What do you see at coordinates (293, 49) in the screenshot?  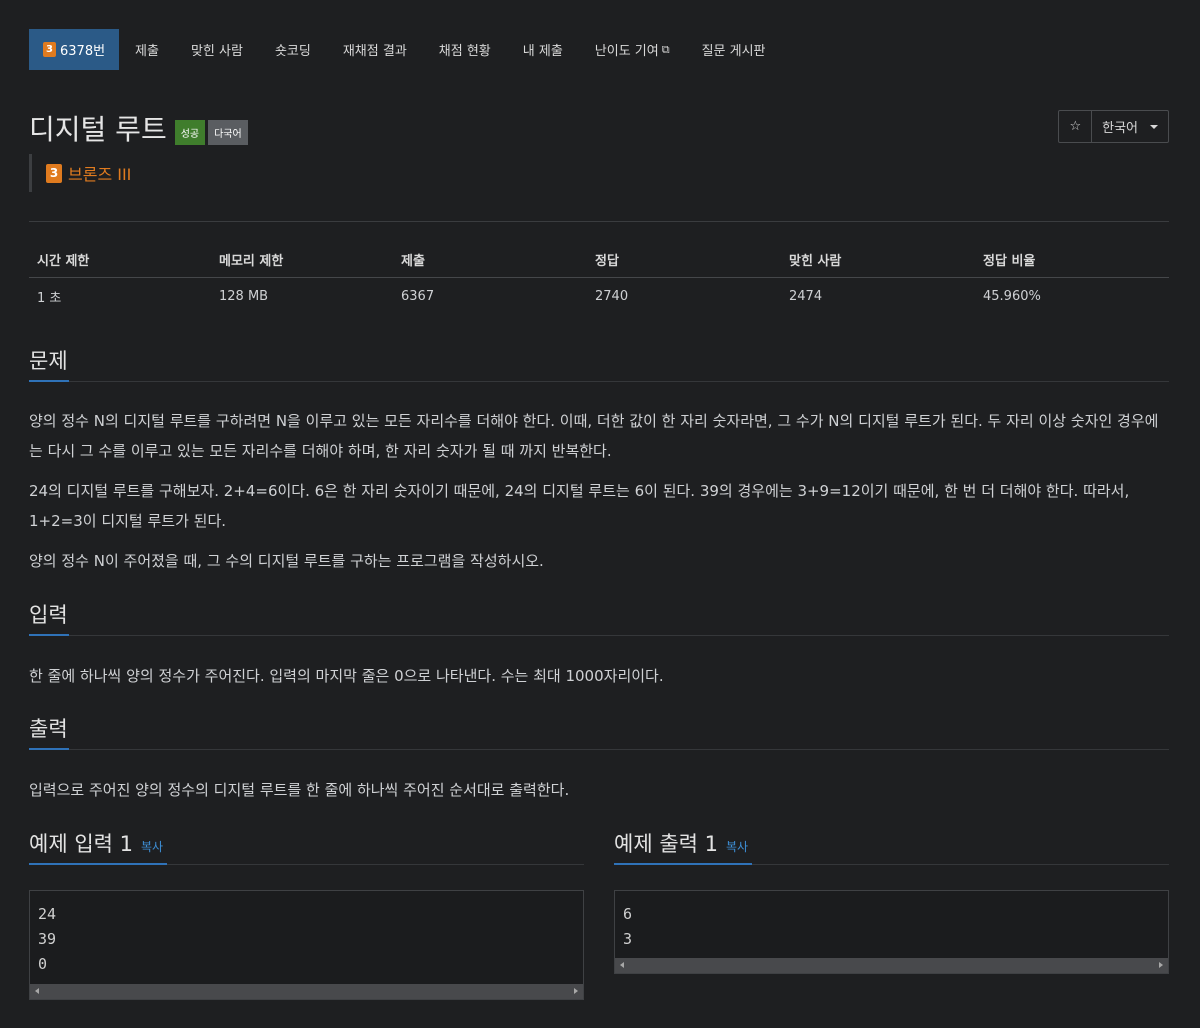 I see `tab-short-coding: 숏코딩` at bounding box center [293, 49].